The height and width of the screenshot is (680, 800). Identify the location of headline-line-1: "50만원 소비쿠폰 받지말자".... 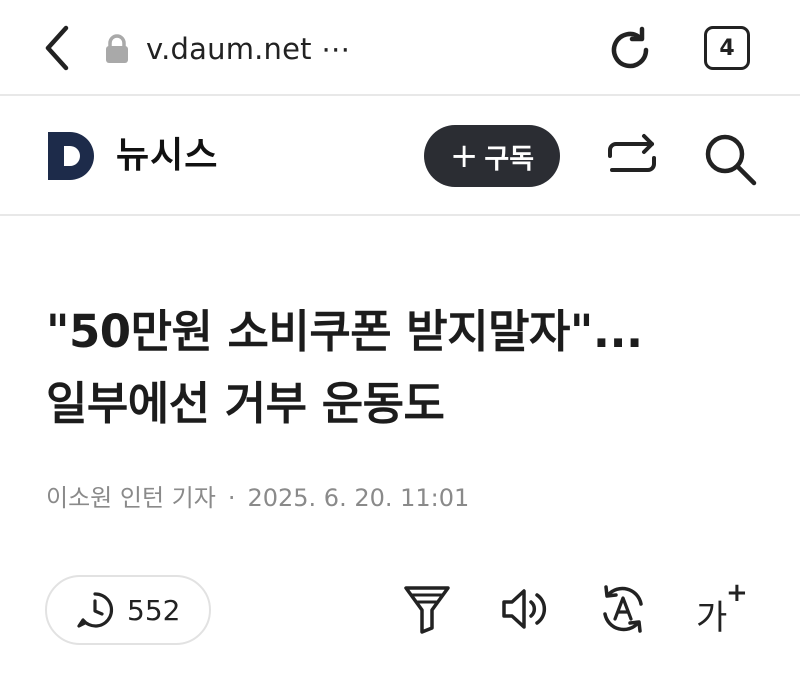
(344, 331).